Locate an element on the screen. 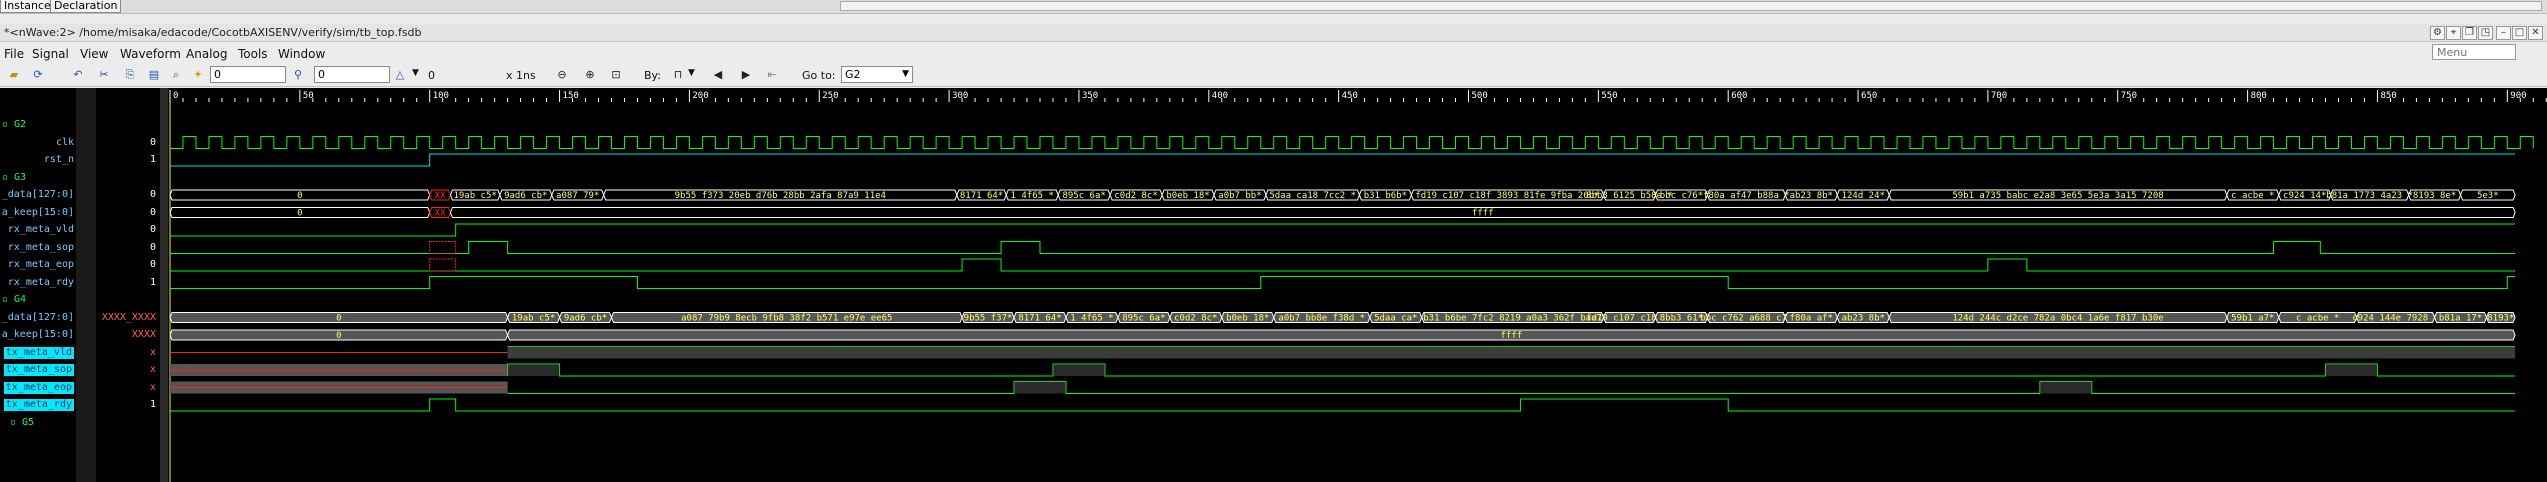  find-icon: ⌕ is located at coordinates (176, 74).